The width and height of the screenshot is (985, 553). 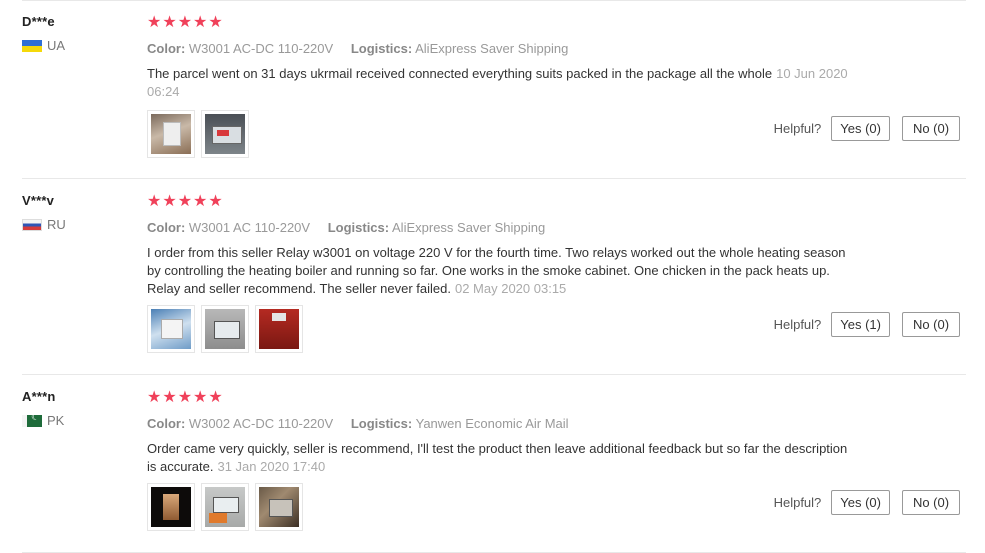 I want to click on installed-relay-photo, so click(x=225, y=329).